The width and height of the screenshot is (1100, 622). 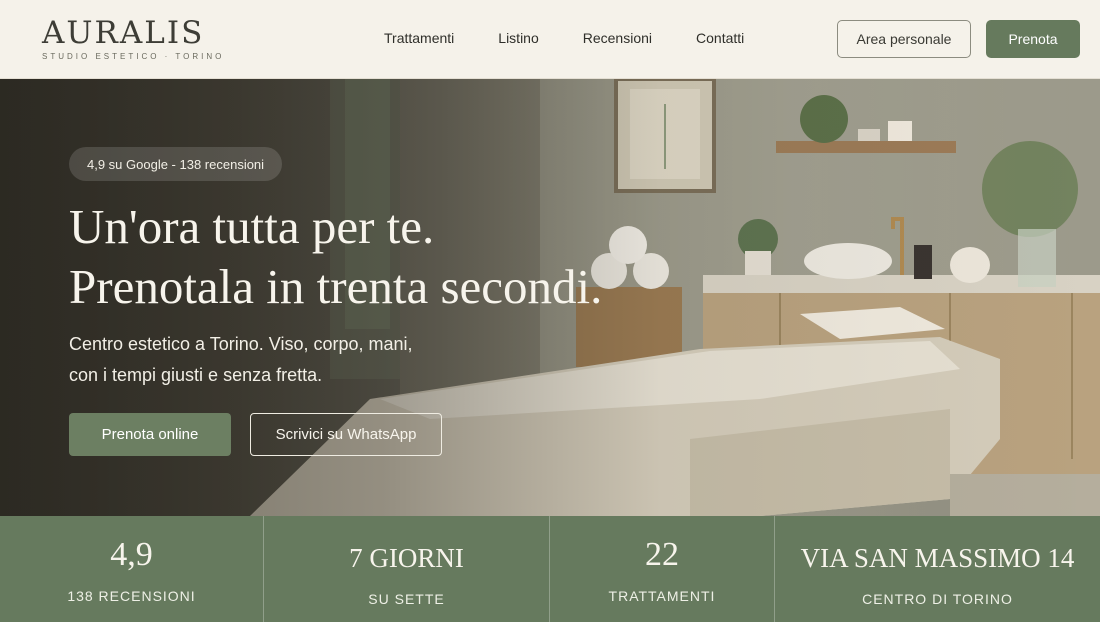 I want to click on nav-item-trattamenti: Trattamenti, so click(x=419, y=38).